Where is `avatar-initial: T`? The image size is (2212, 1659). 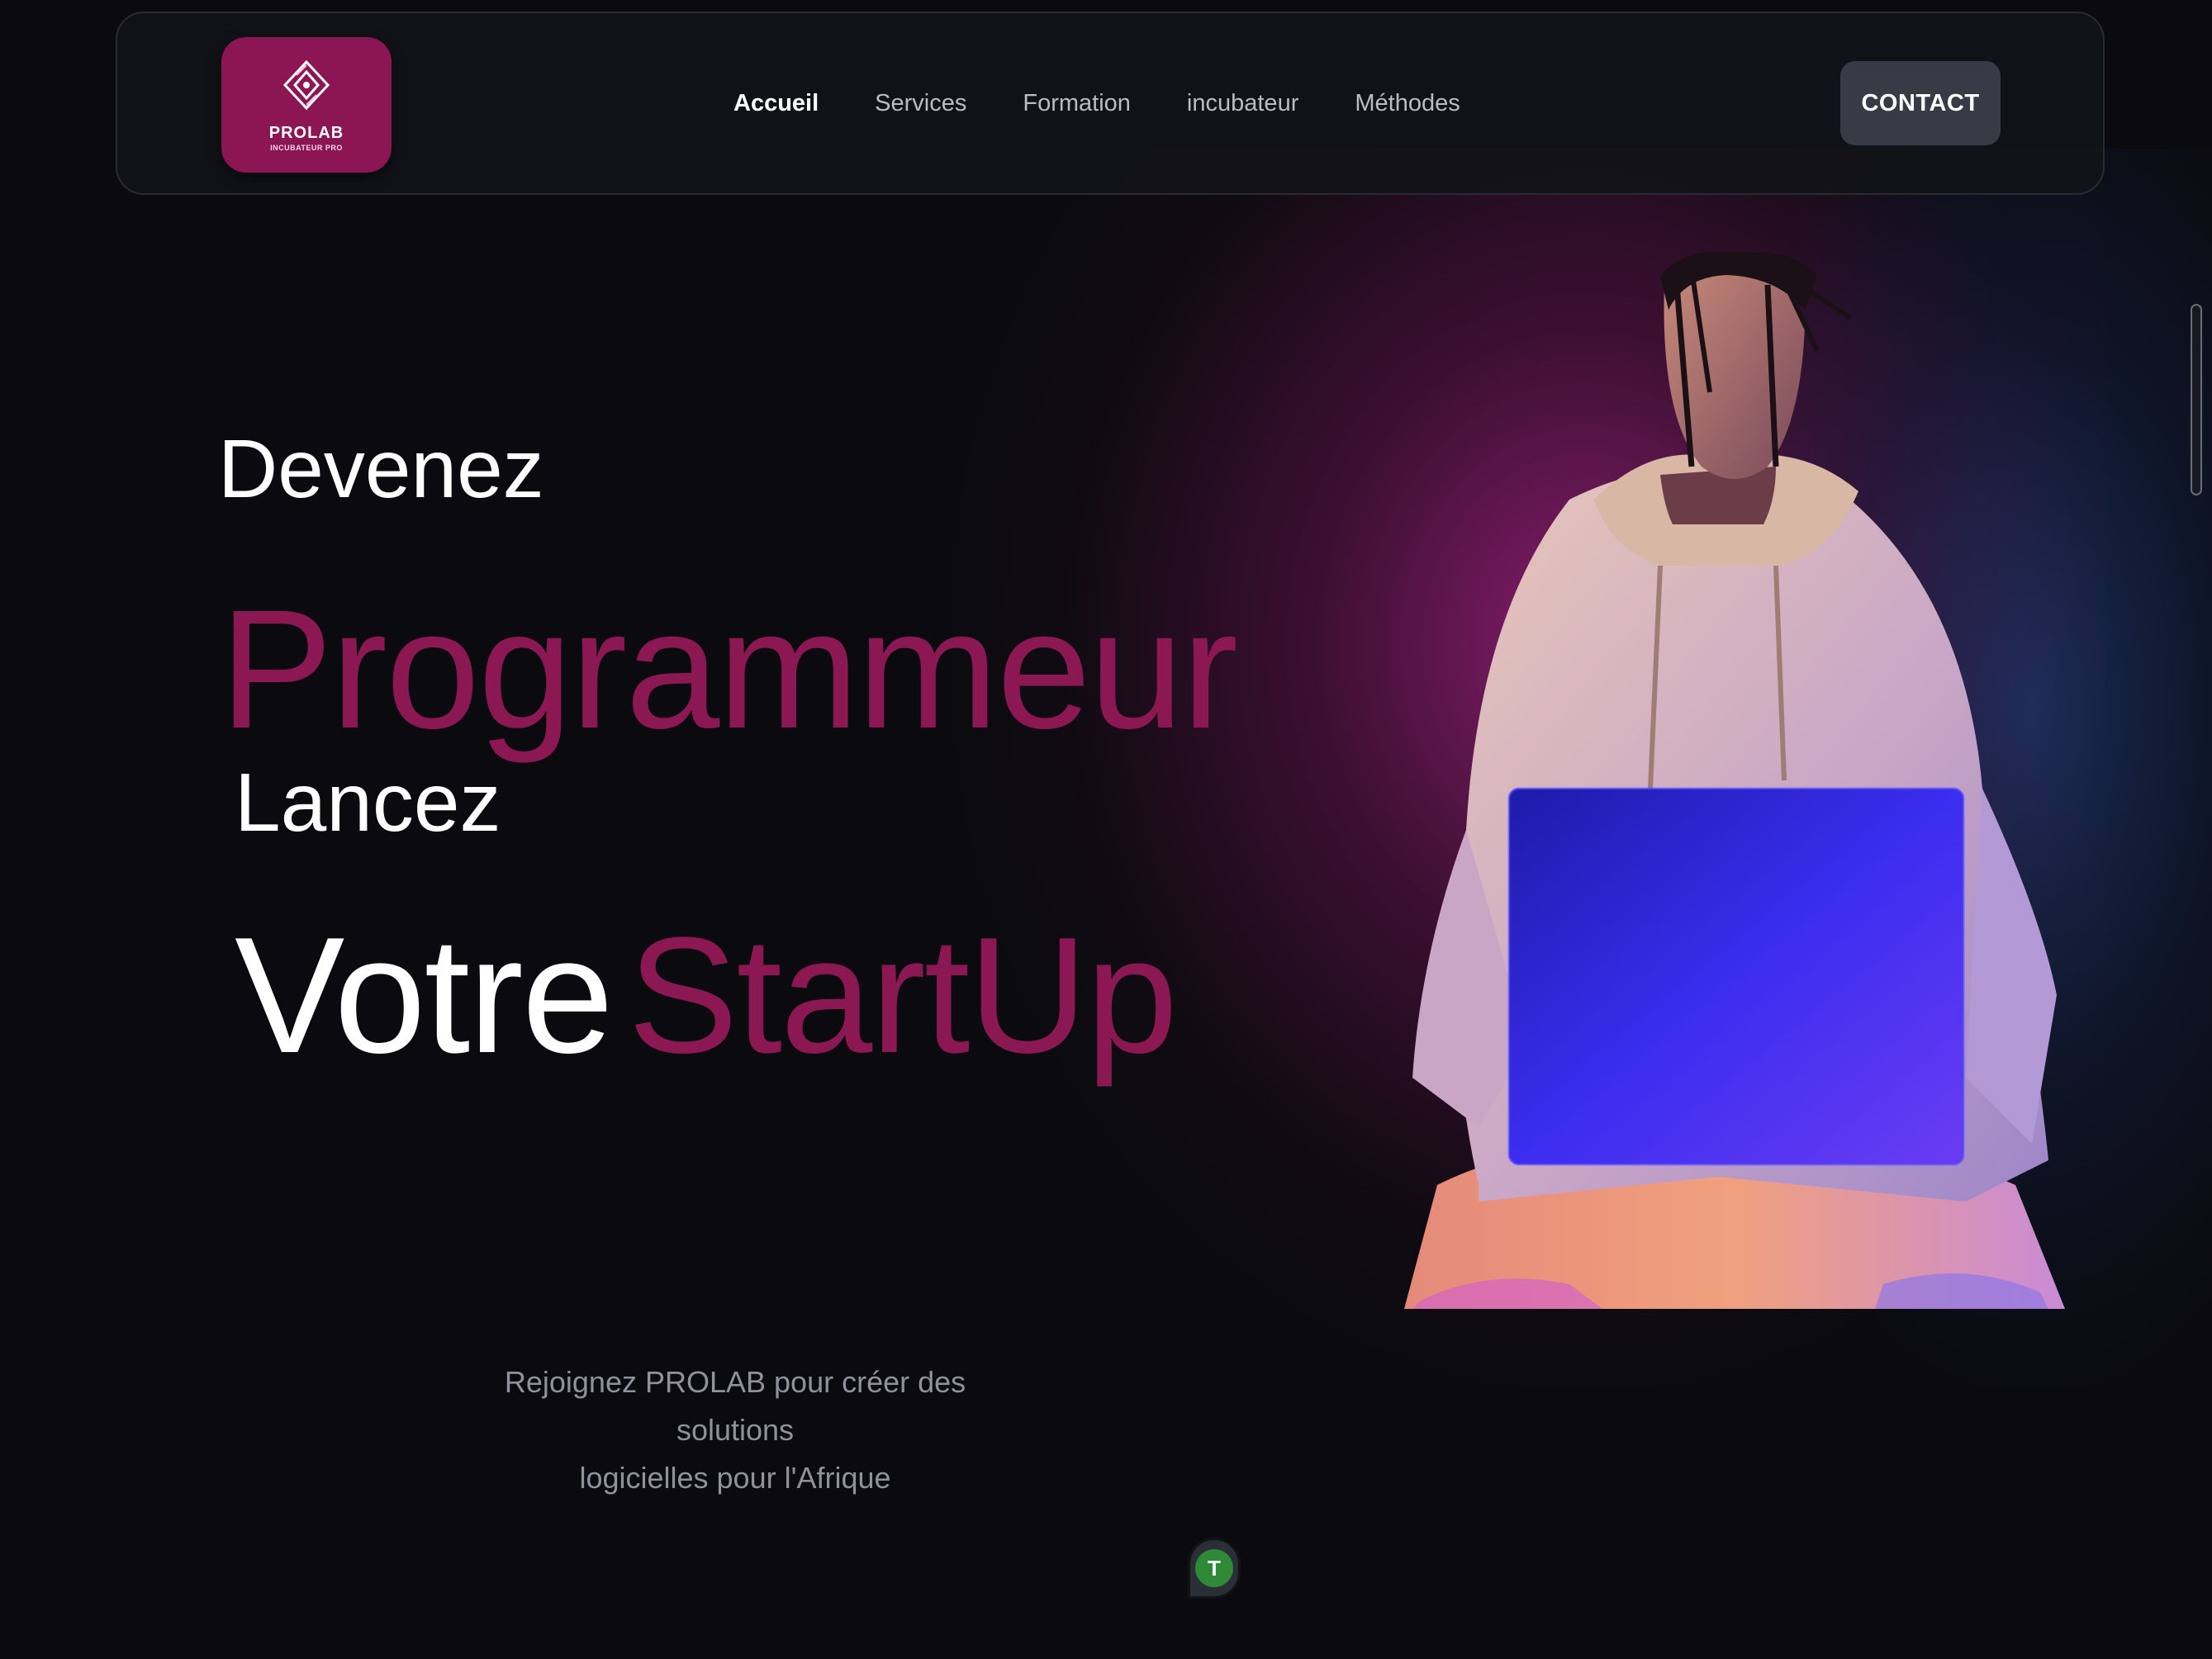
avatar-initial: T is located at coordinates (1214, 1568).